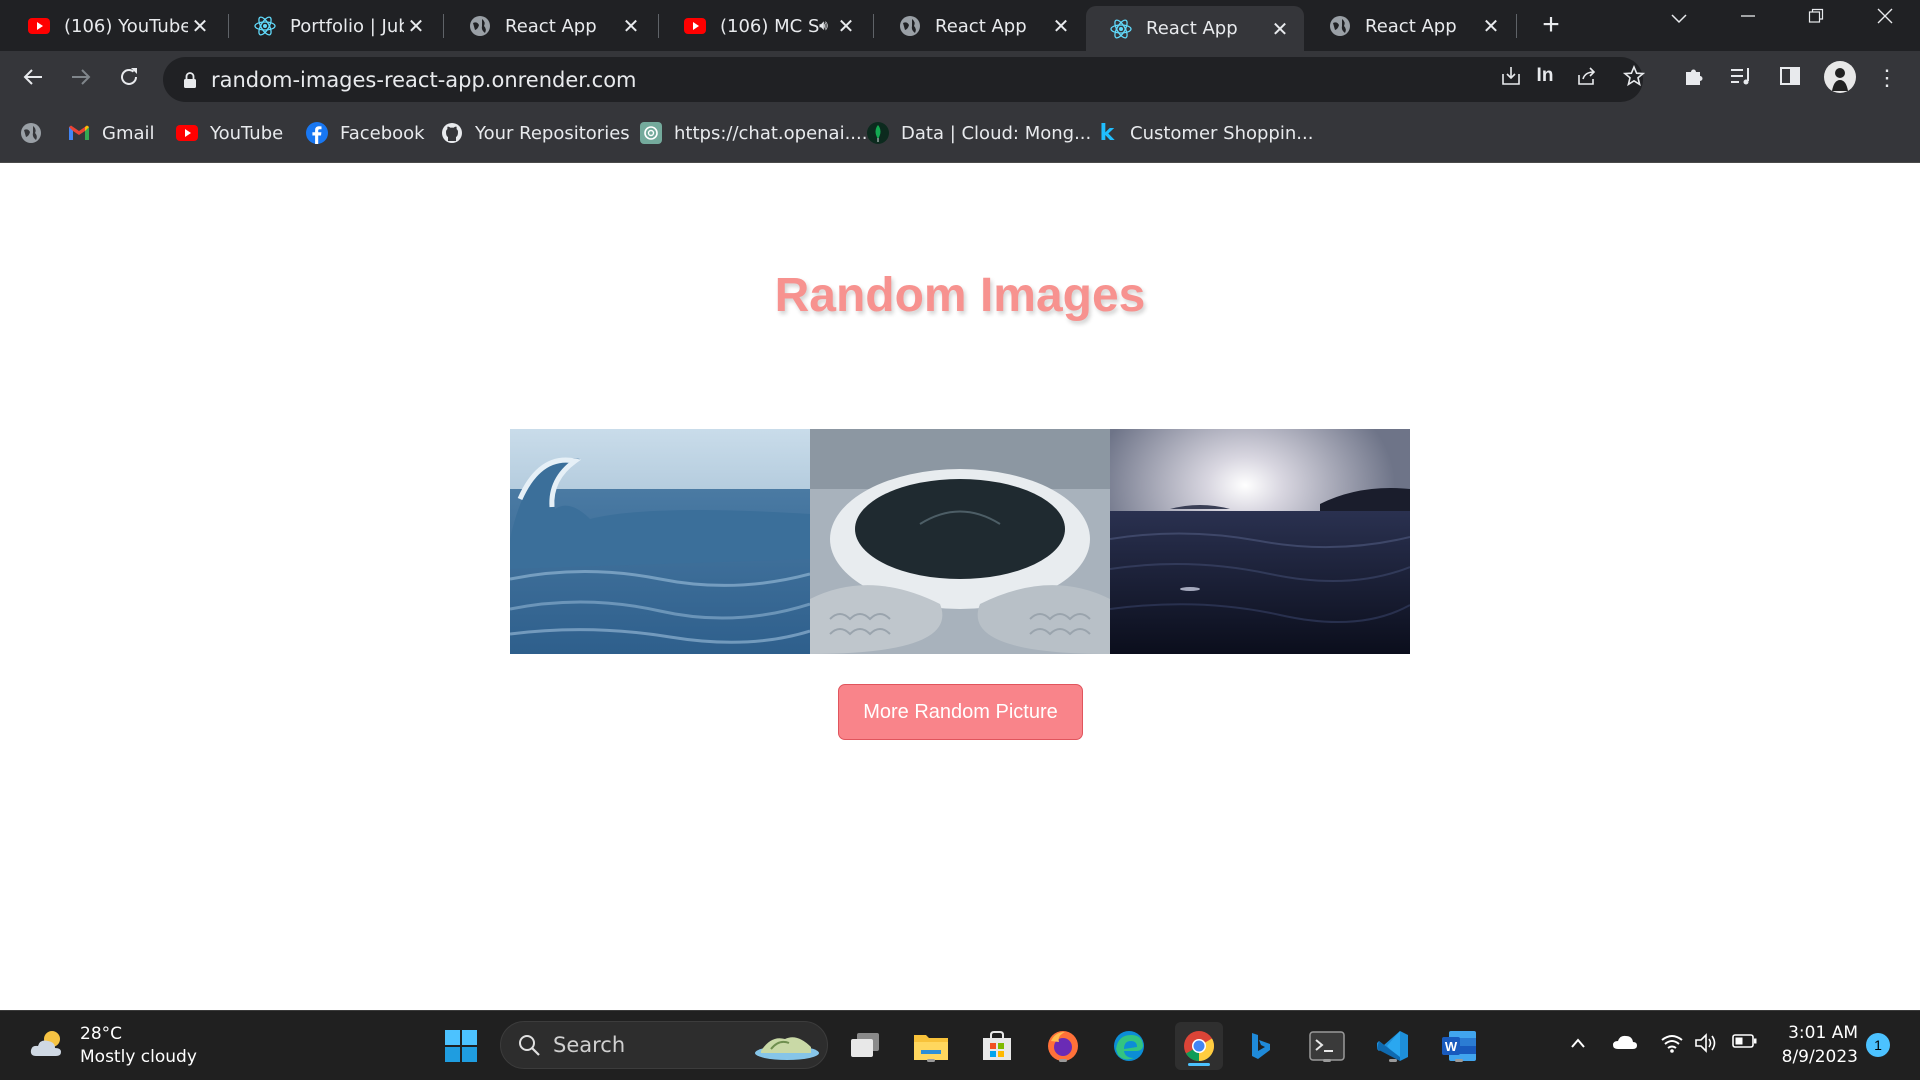 This screenshot has height=1080, width=1920. What do you see at coordinates (1814, 1045) in the screenshot?
I see `system-clock: 3:01 AM 8/9/2023` at bounding box center [1814, 1045].